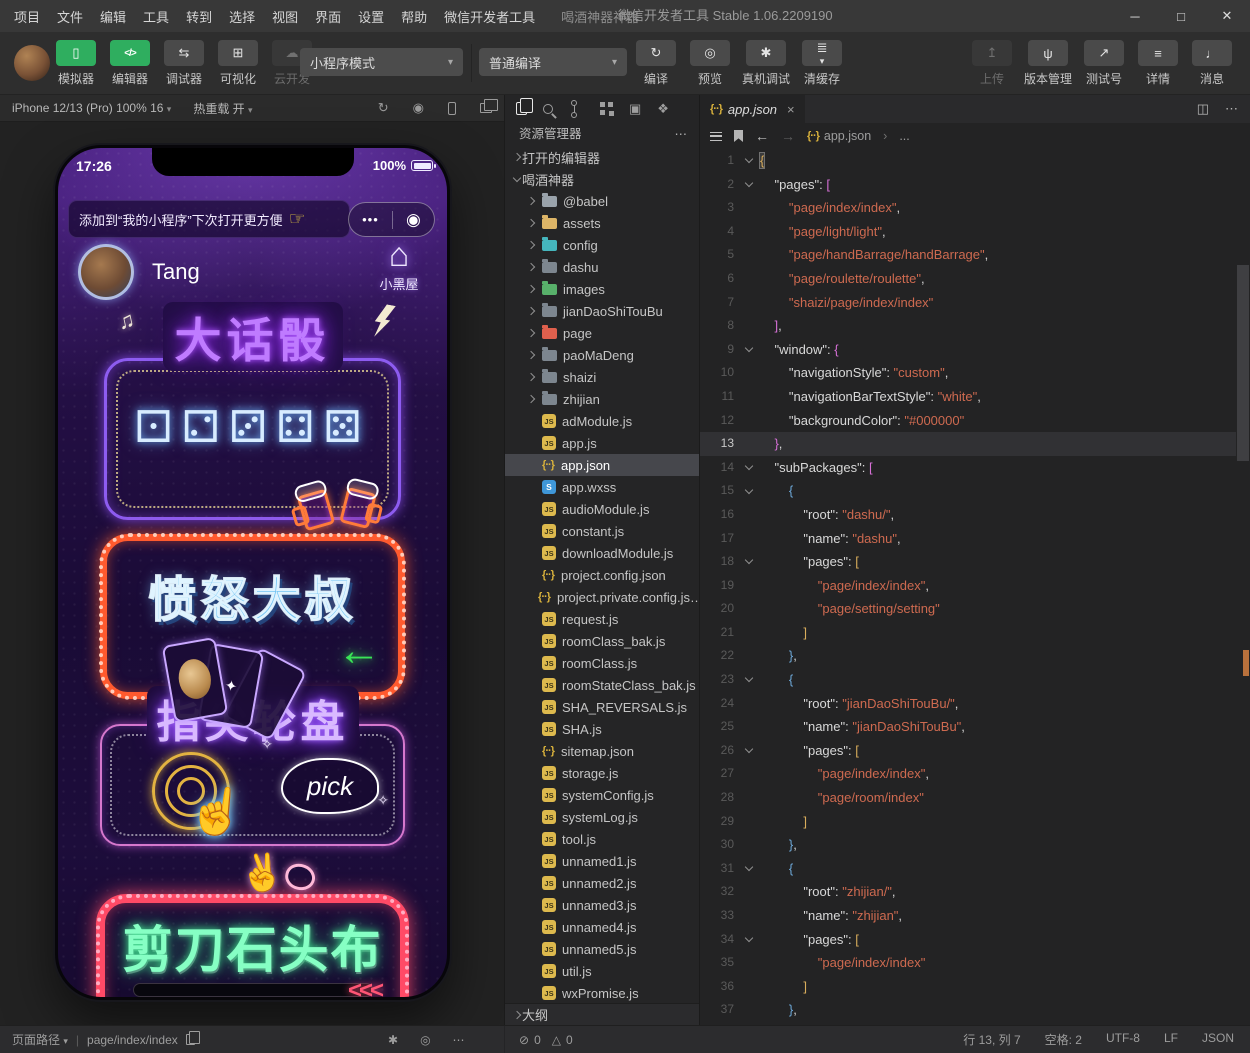 Image resolution: width=1250 pixels, height=1053 pixels. Describe the element at coordinates (968, 562) in the screenshot. I see `code-line-18: 18 "pages": [` at that location.